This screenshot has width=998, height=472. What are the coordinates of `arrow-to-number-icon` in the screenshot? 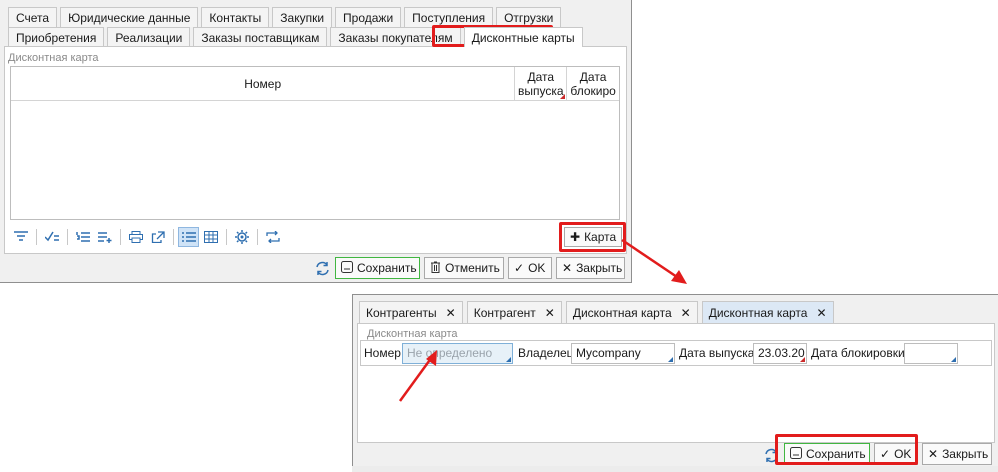 It's located at (417, 376).